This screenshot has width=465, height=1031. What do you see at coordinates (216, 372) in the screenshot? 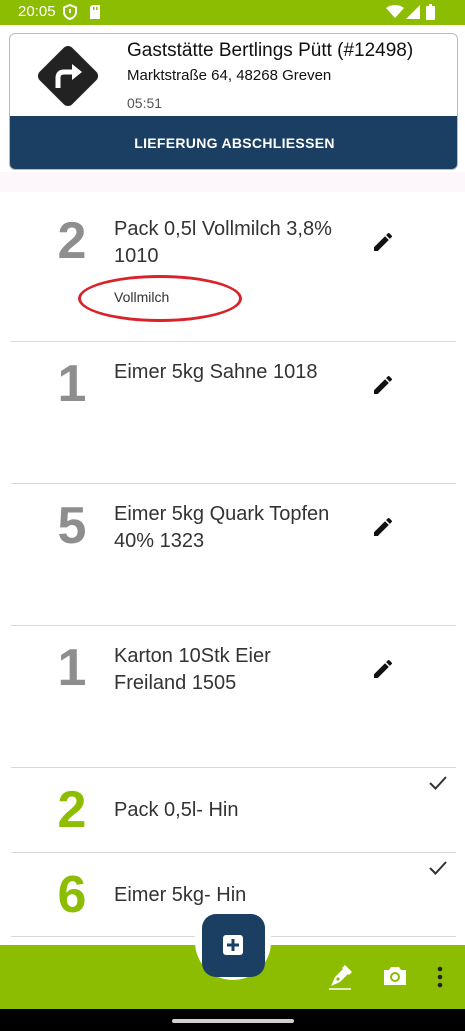
I see `item-name: Eimer 5kg Sahne 1018` at bounding box center [216, 372].